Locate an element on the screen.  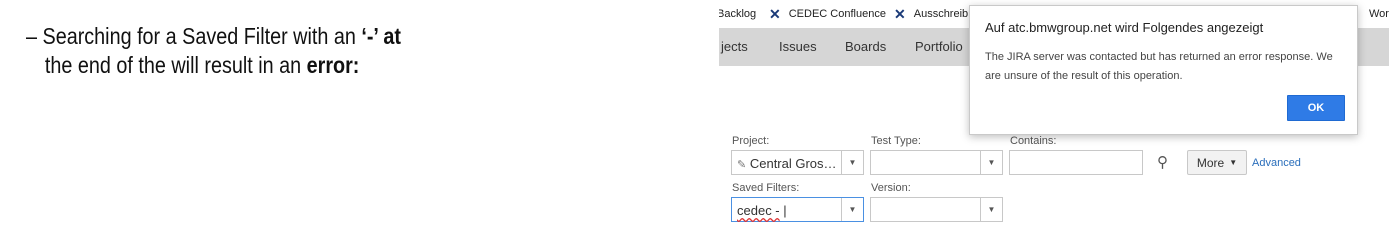
bookmark-label: CEDEC Confluence is located at coordinates (837, 14).